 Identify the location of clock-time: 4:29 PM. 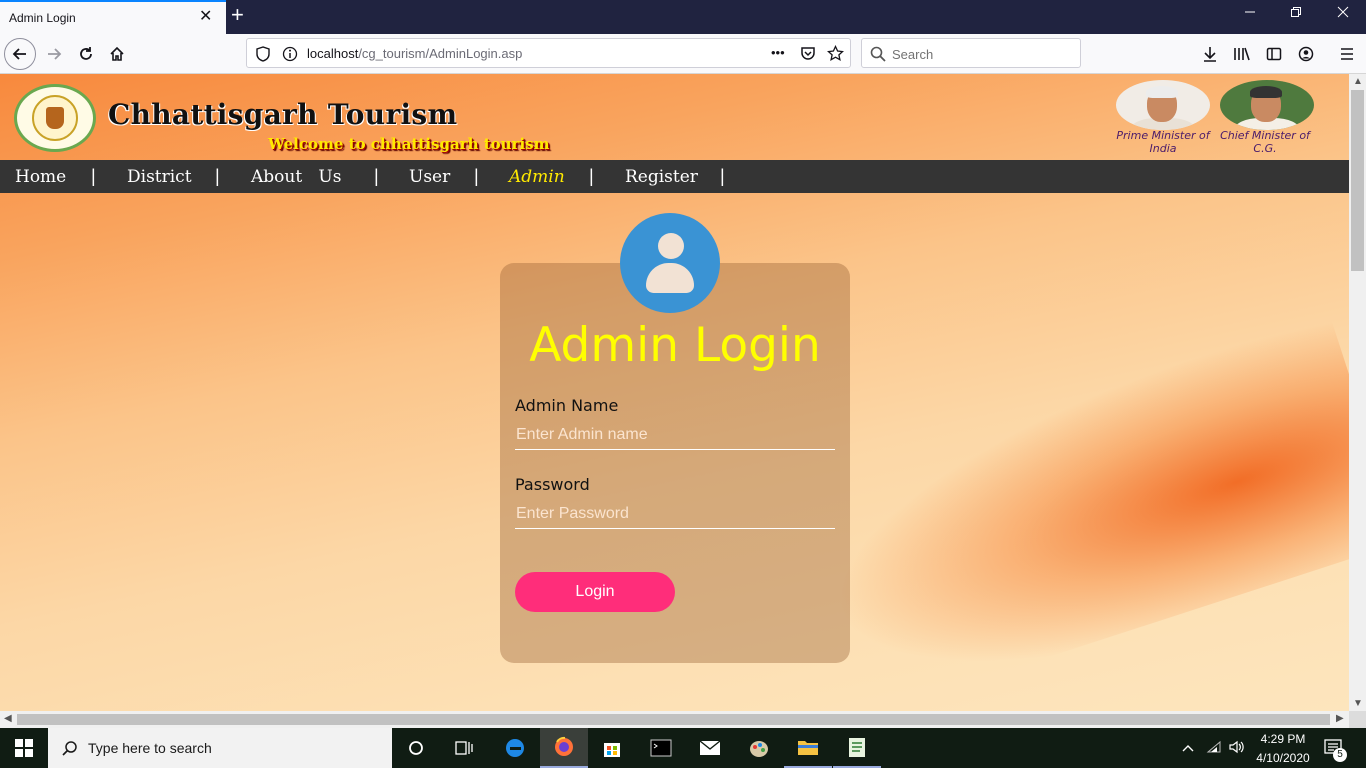
(1283, 739).